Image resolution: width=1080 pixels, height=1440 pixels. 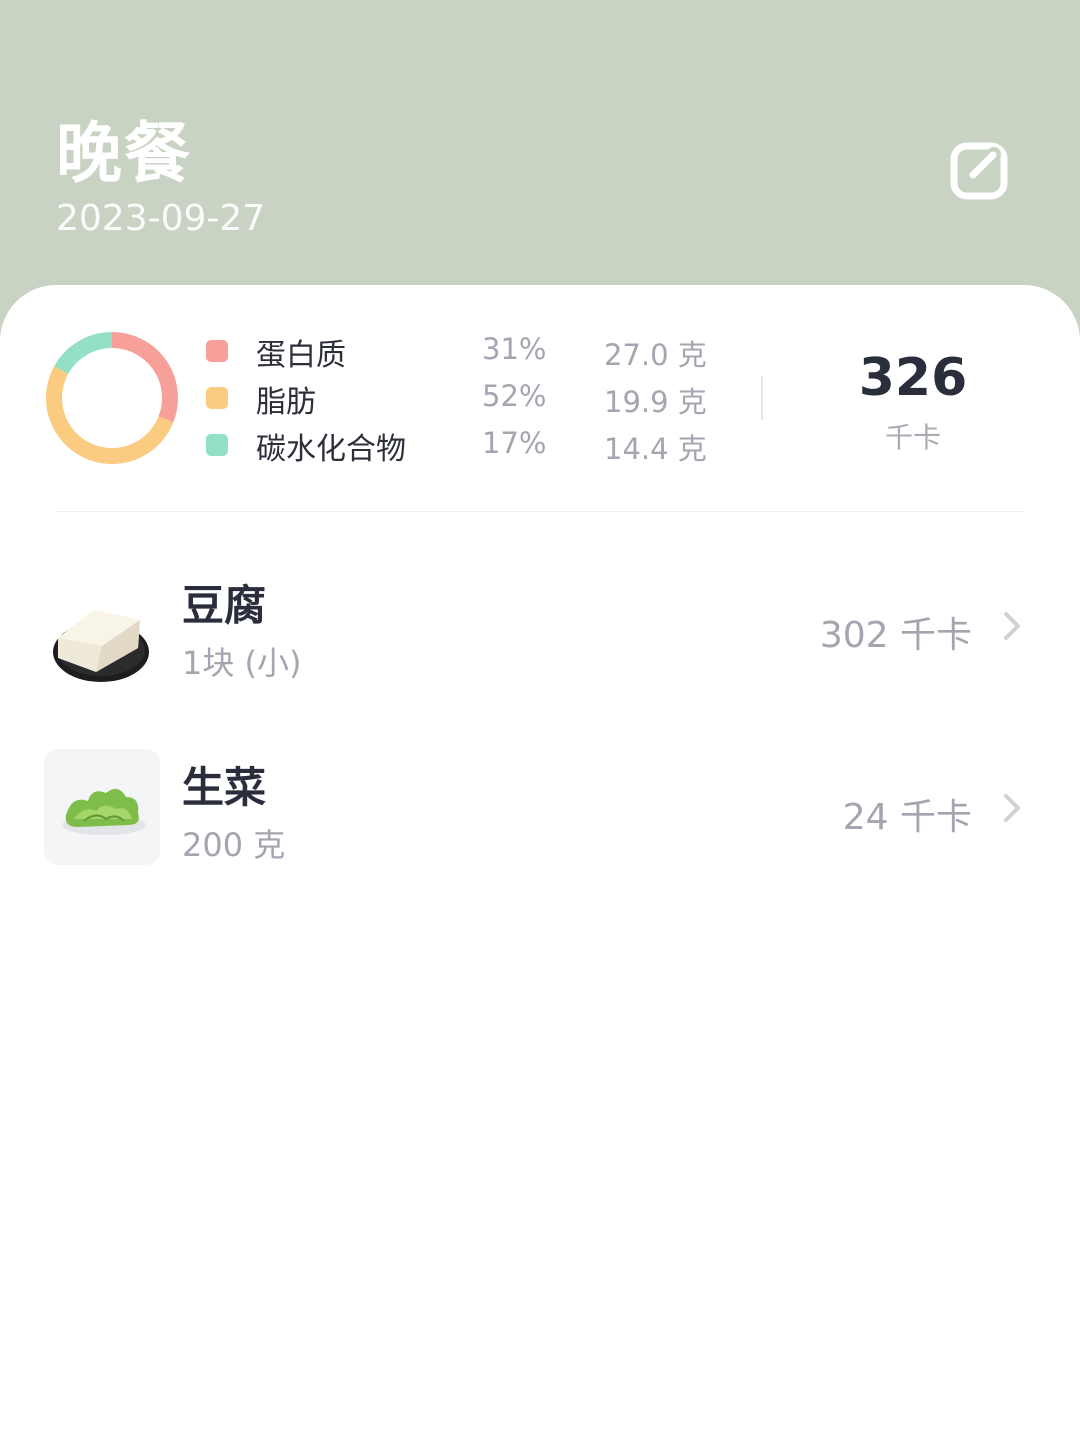 What do you see at coordinates (464, 351) in the screenshot?
I see `macro-row-protein: 蛋白质 31% 27.0 克` at bounding box center [464, 351].